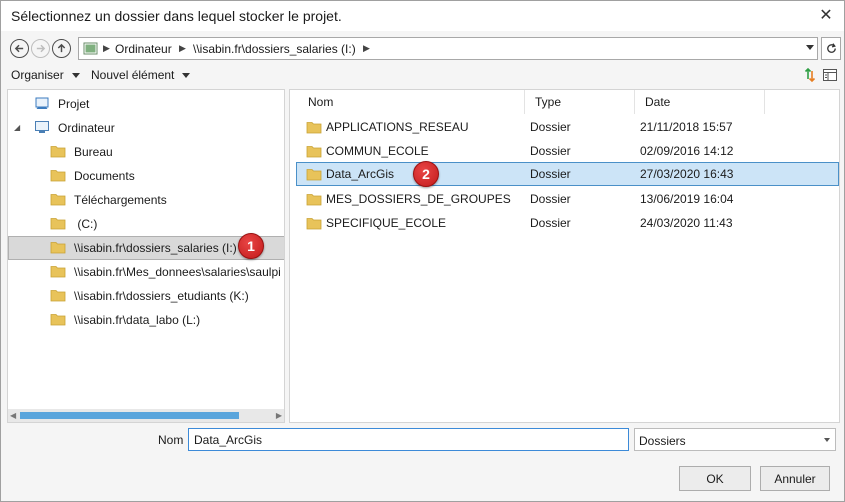 The height and width of the screenshot is (502, 845). I want to click on annotation-badge-1: 1, so click(251, 246).